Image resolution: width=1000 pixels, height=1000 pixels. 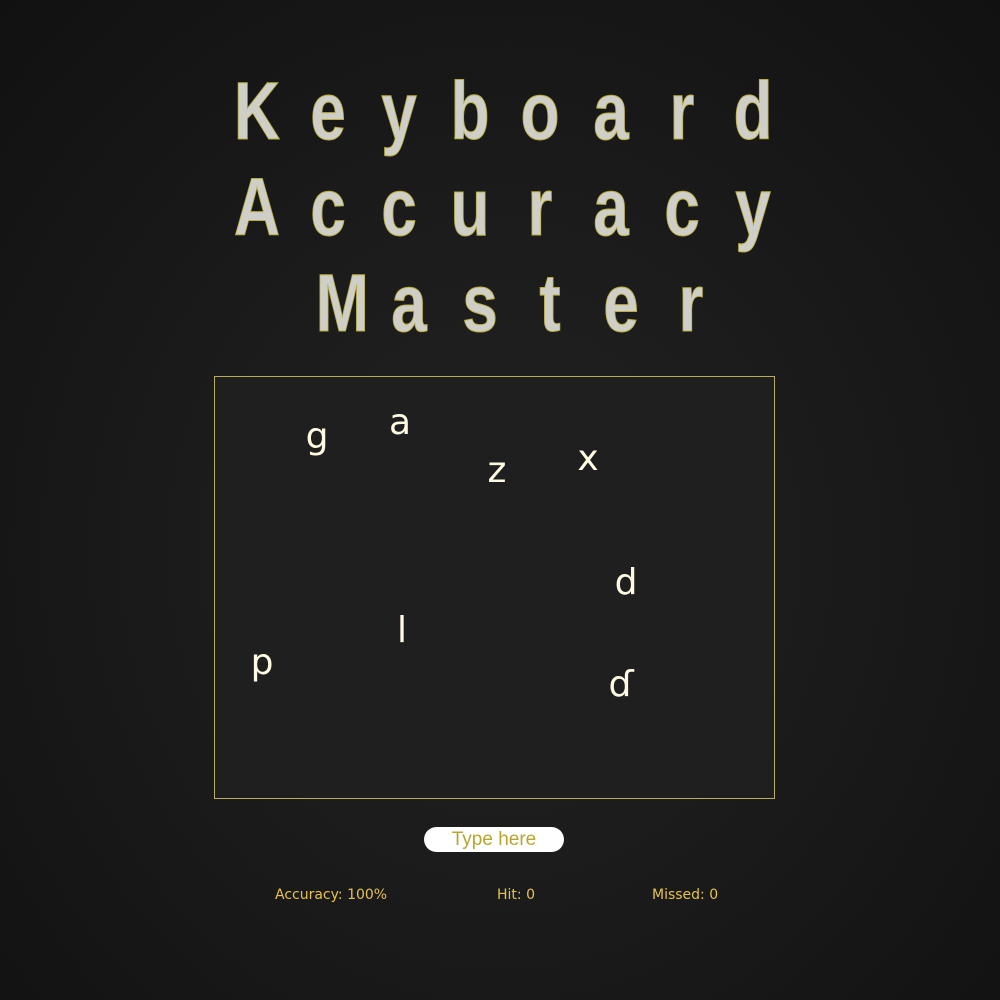 What do you see at coordinates (494, 839) in the screenshot?
I see `type-input` at bounding box center [494, 839].